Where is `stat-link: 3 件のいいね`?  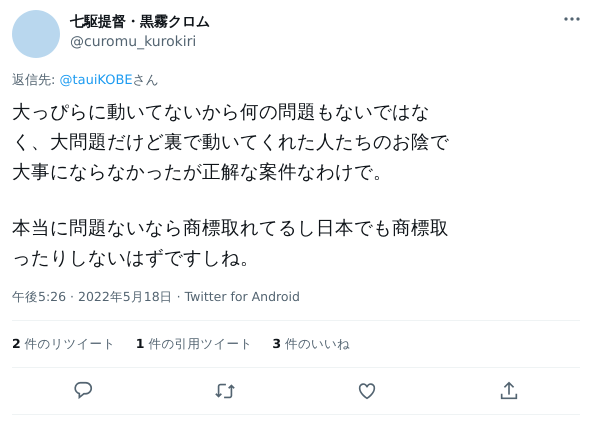 stat-link: 3 件のいいね is located at coordinates (311, 344).